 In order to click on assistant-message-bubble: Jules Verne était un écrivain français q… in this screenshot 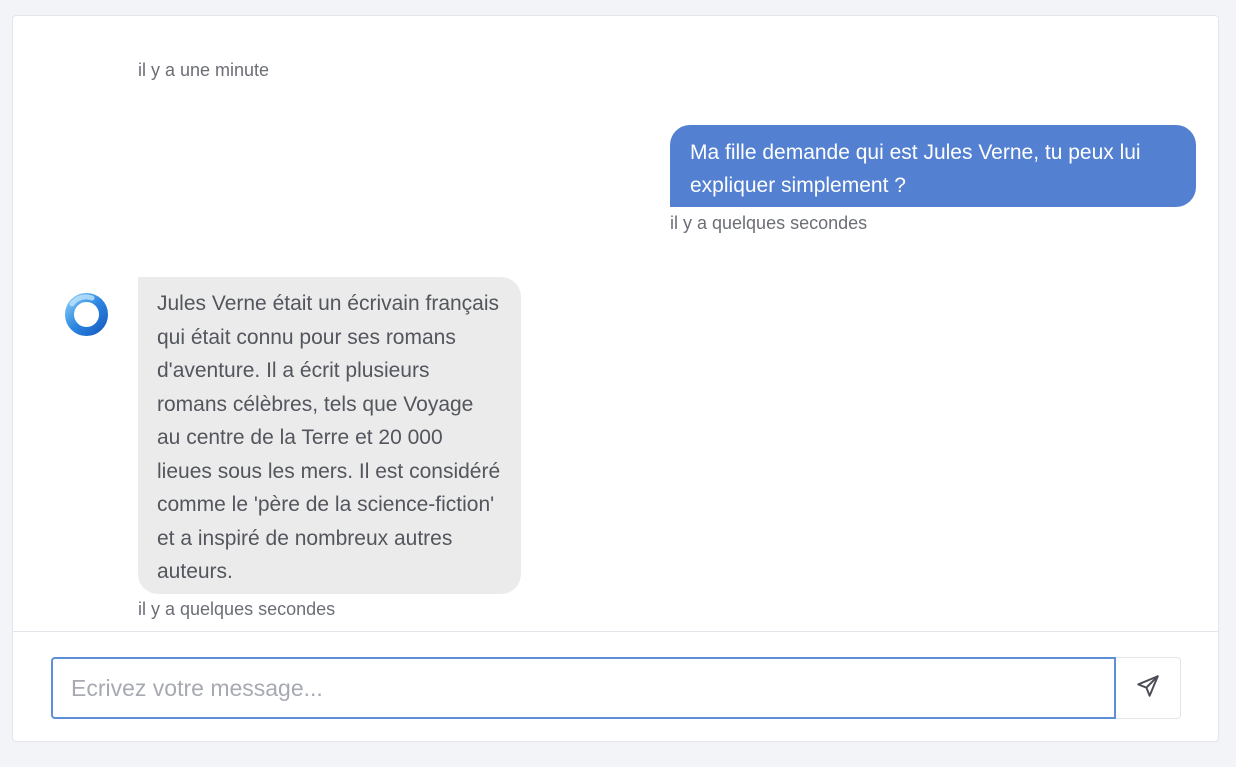, I will do `click(329, 435)`.